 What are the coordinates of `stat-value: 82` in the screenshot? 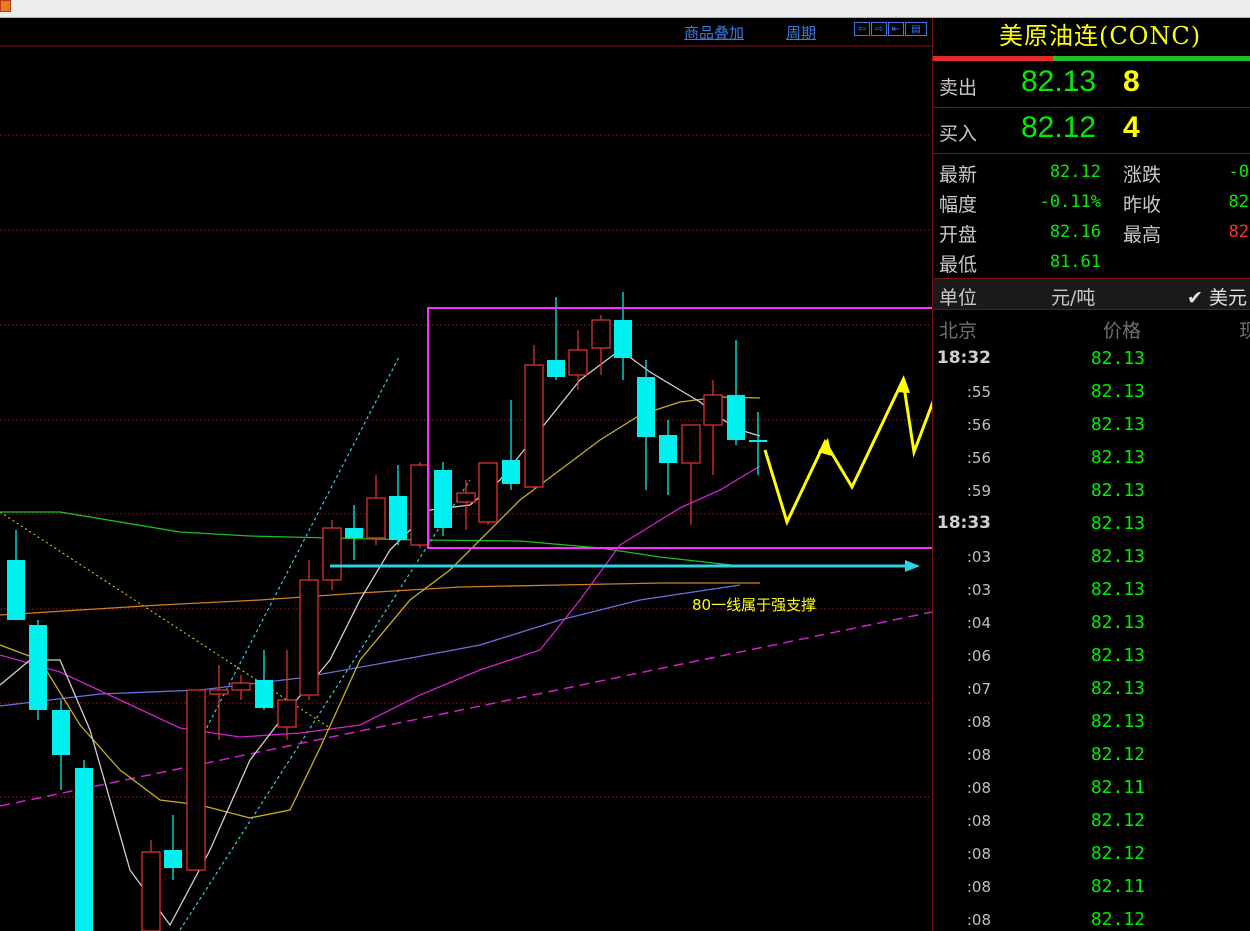 It's located at (1238, 202).